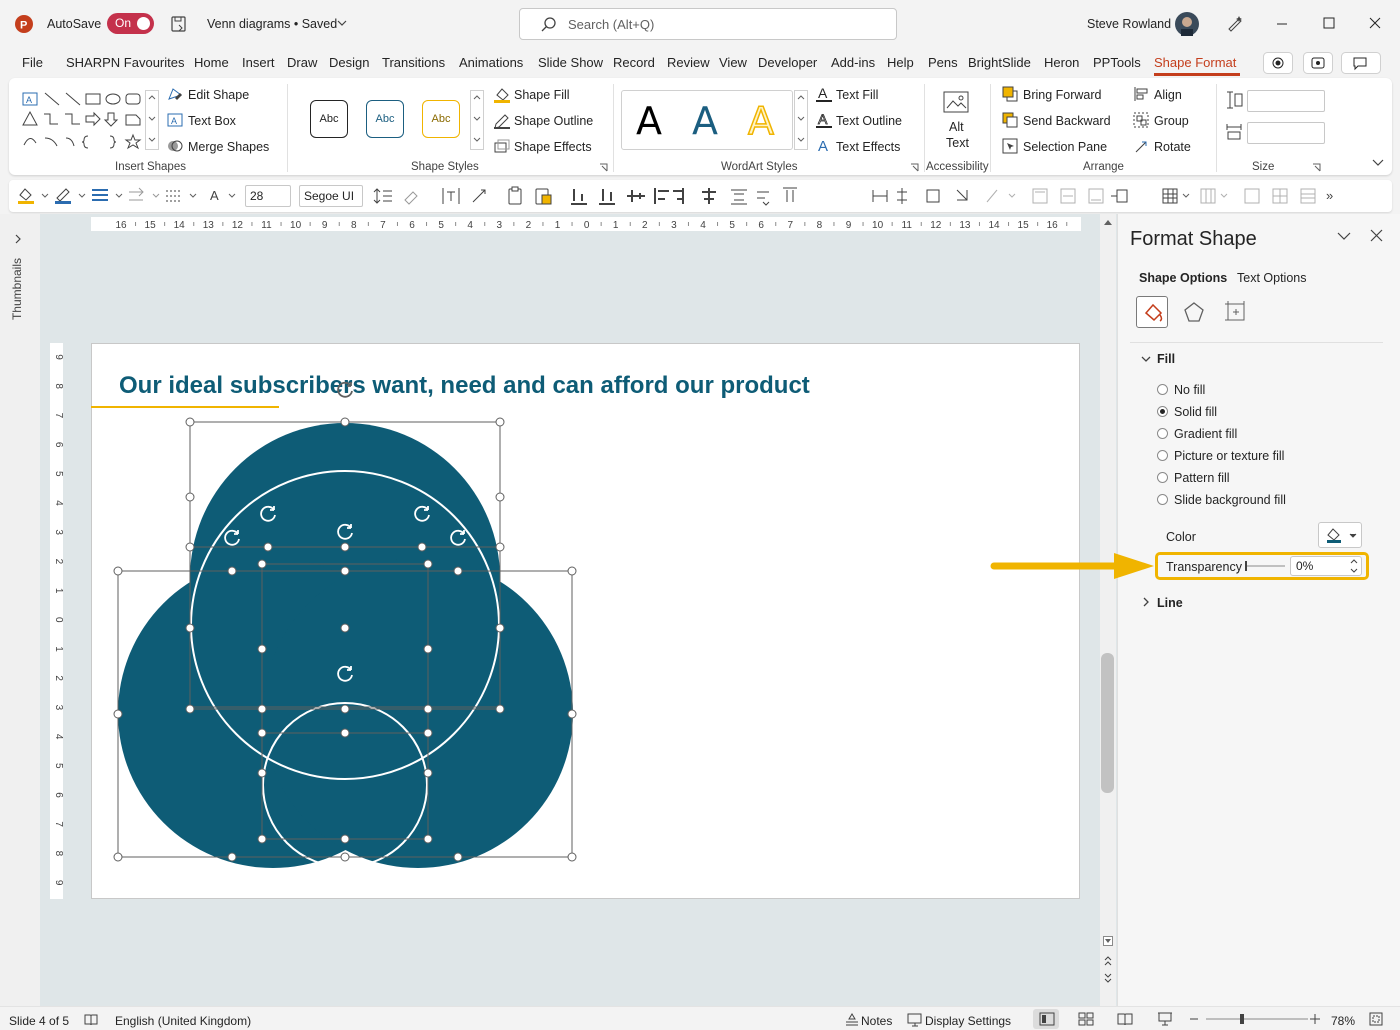 The width and height of the screenshot is (1400, 1030). What do you see at coordinates (272, 24) in the screenshot?
I see `document-title: Venn diagrams • Saved` at bounding box center [272, 24].